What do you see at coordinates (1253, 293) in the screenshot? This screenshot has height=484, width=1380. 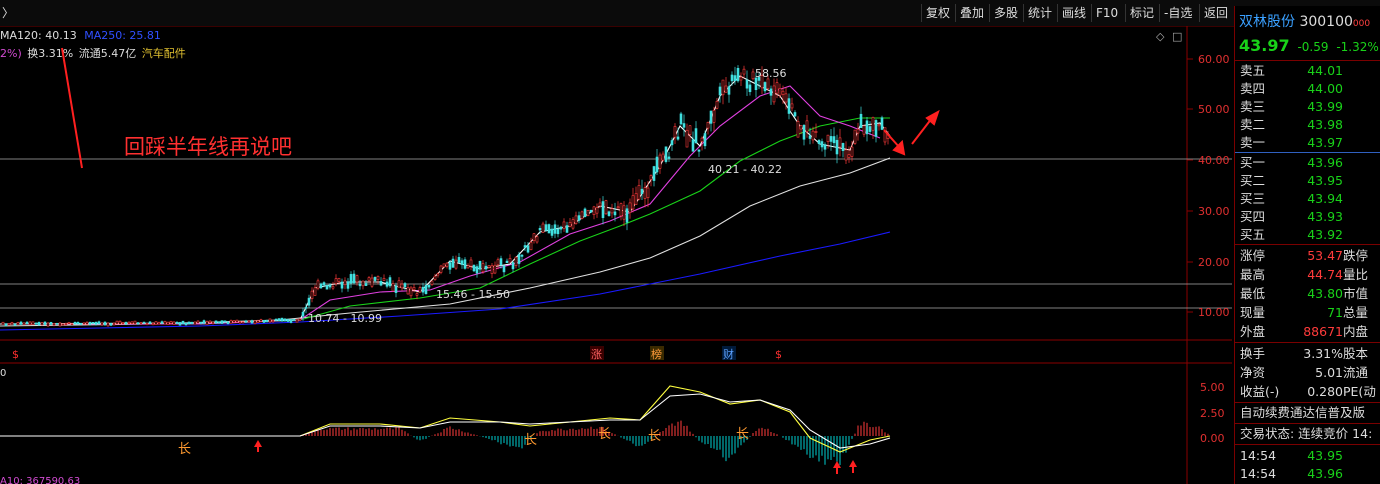 I see `stat-row-label: 最低` at bounding box center [1253, 293].